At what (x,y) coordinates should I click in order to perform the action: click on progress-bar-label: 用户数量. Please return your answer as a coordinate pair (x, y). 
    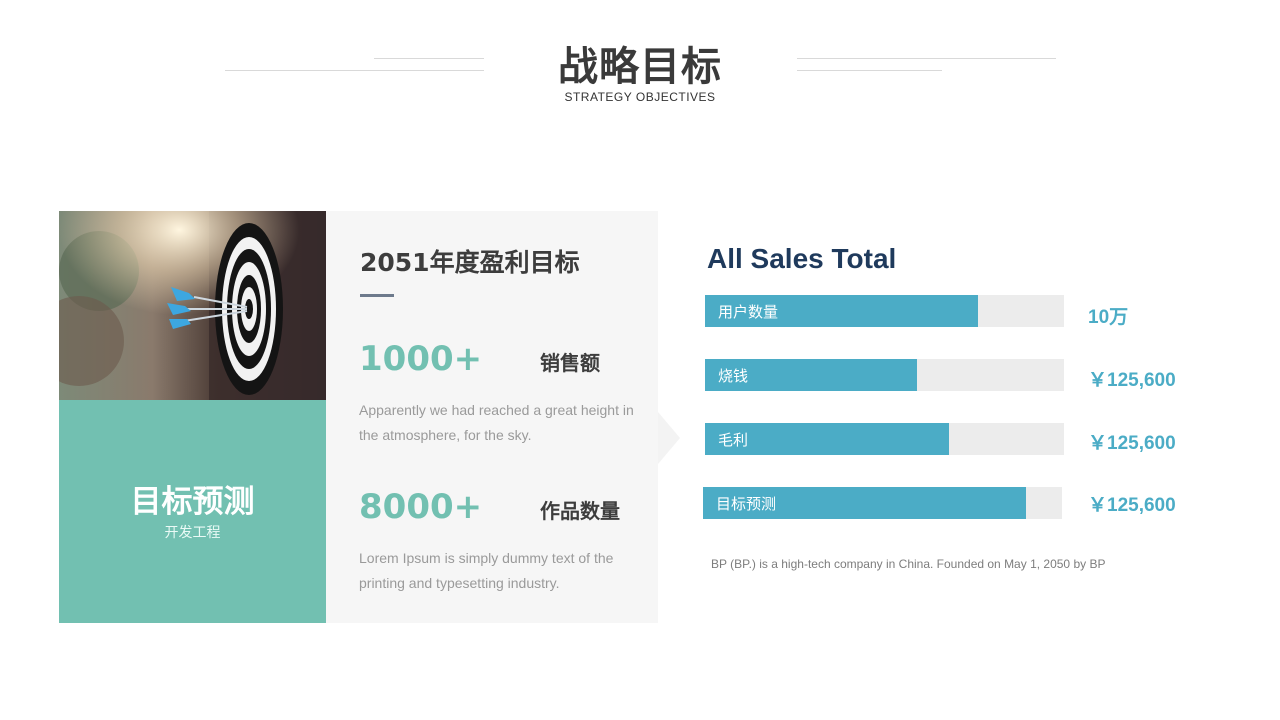
    Looking at the image, I should click on (748, 312).